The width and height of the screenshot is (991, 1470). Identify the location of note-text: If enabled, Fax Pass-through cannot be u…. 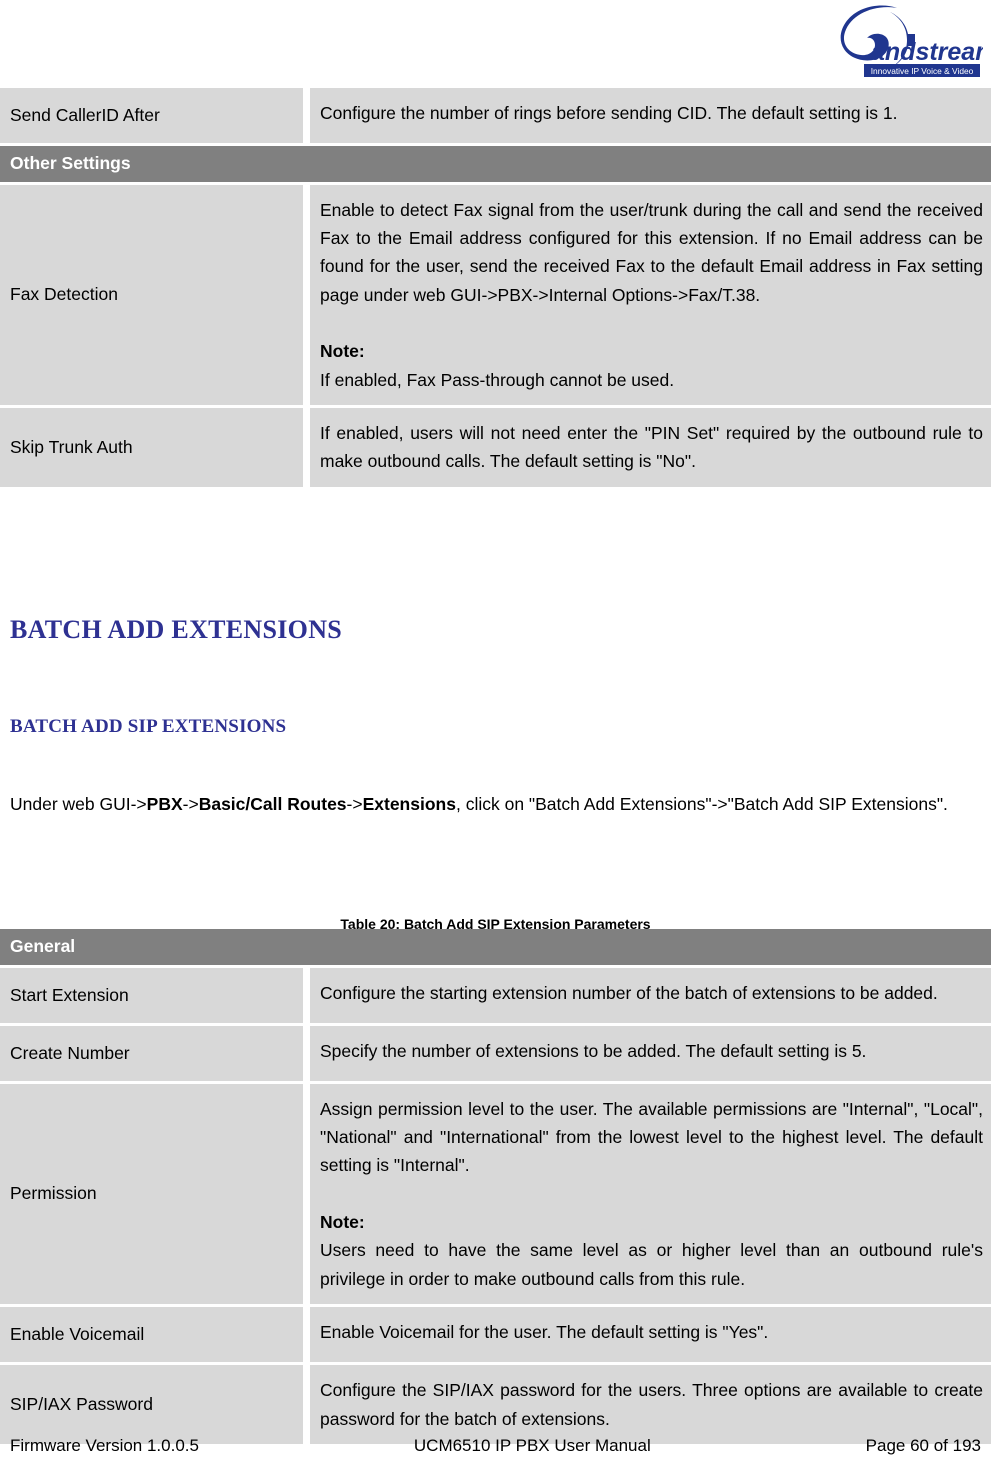
(497, 379).